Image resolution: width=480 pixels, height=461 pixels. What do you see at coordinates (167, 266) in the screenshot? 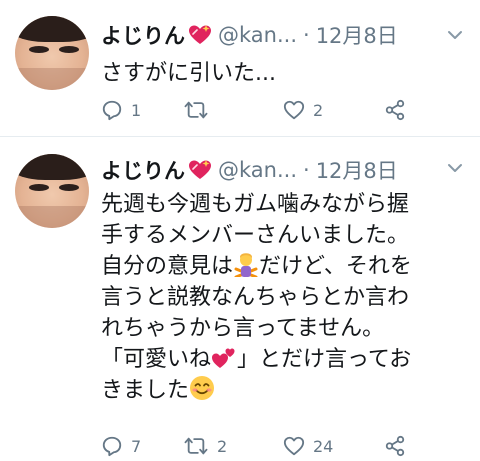
I see `tweet-text-segment: 自分の意見は` at bounding box center [167, 266].